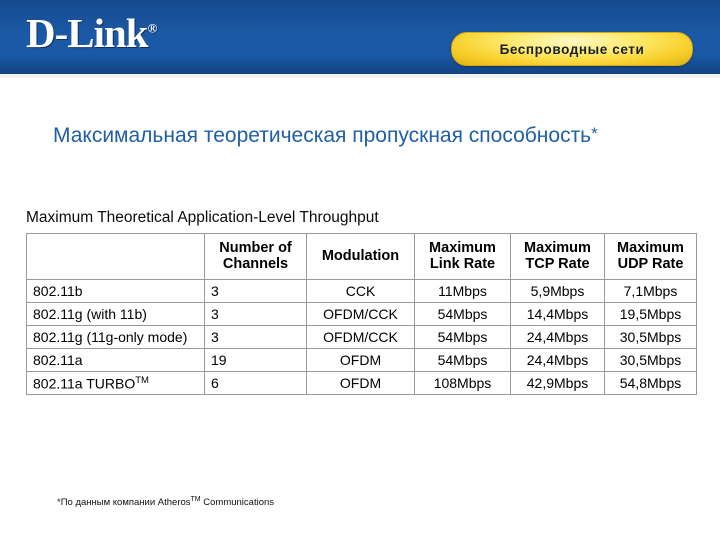 The image size is (720, 540). I want to click on table-header-cell-modulation-line1: Modulation, so click(360, 255).